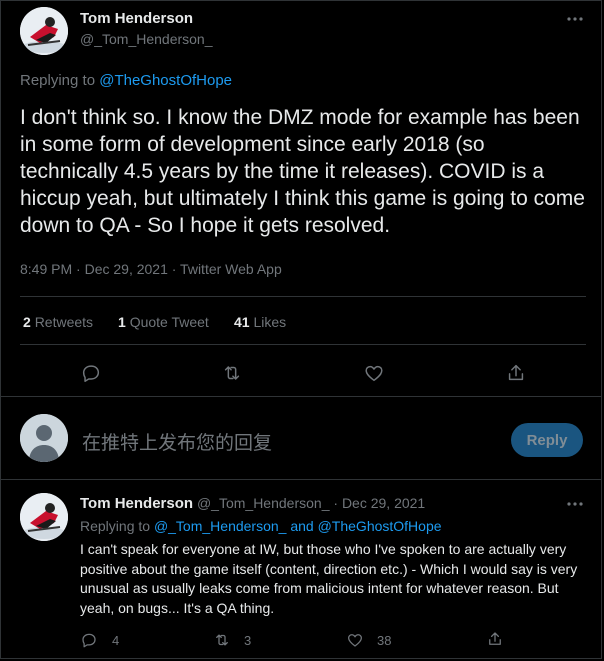 The height and width of the screenshot is (661, 604). What do you see at coordinates (547, 440) in the screenshot?
I see `reply-button: Reply` at bounding box center [547, 440].